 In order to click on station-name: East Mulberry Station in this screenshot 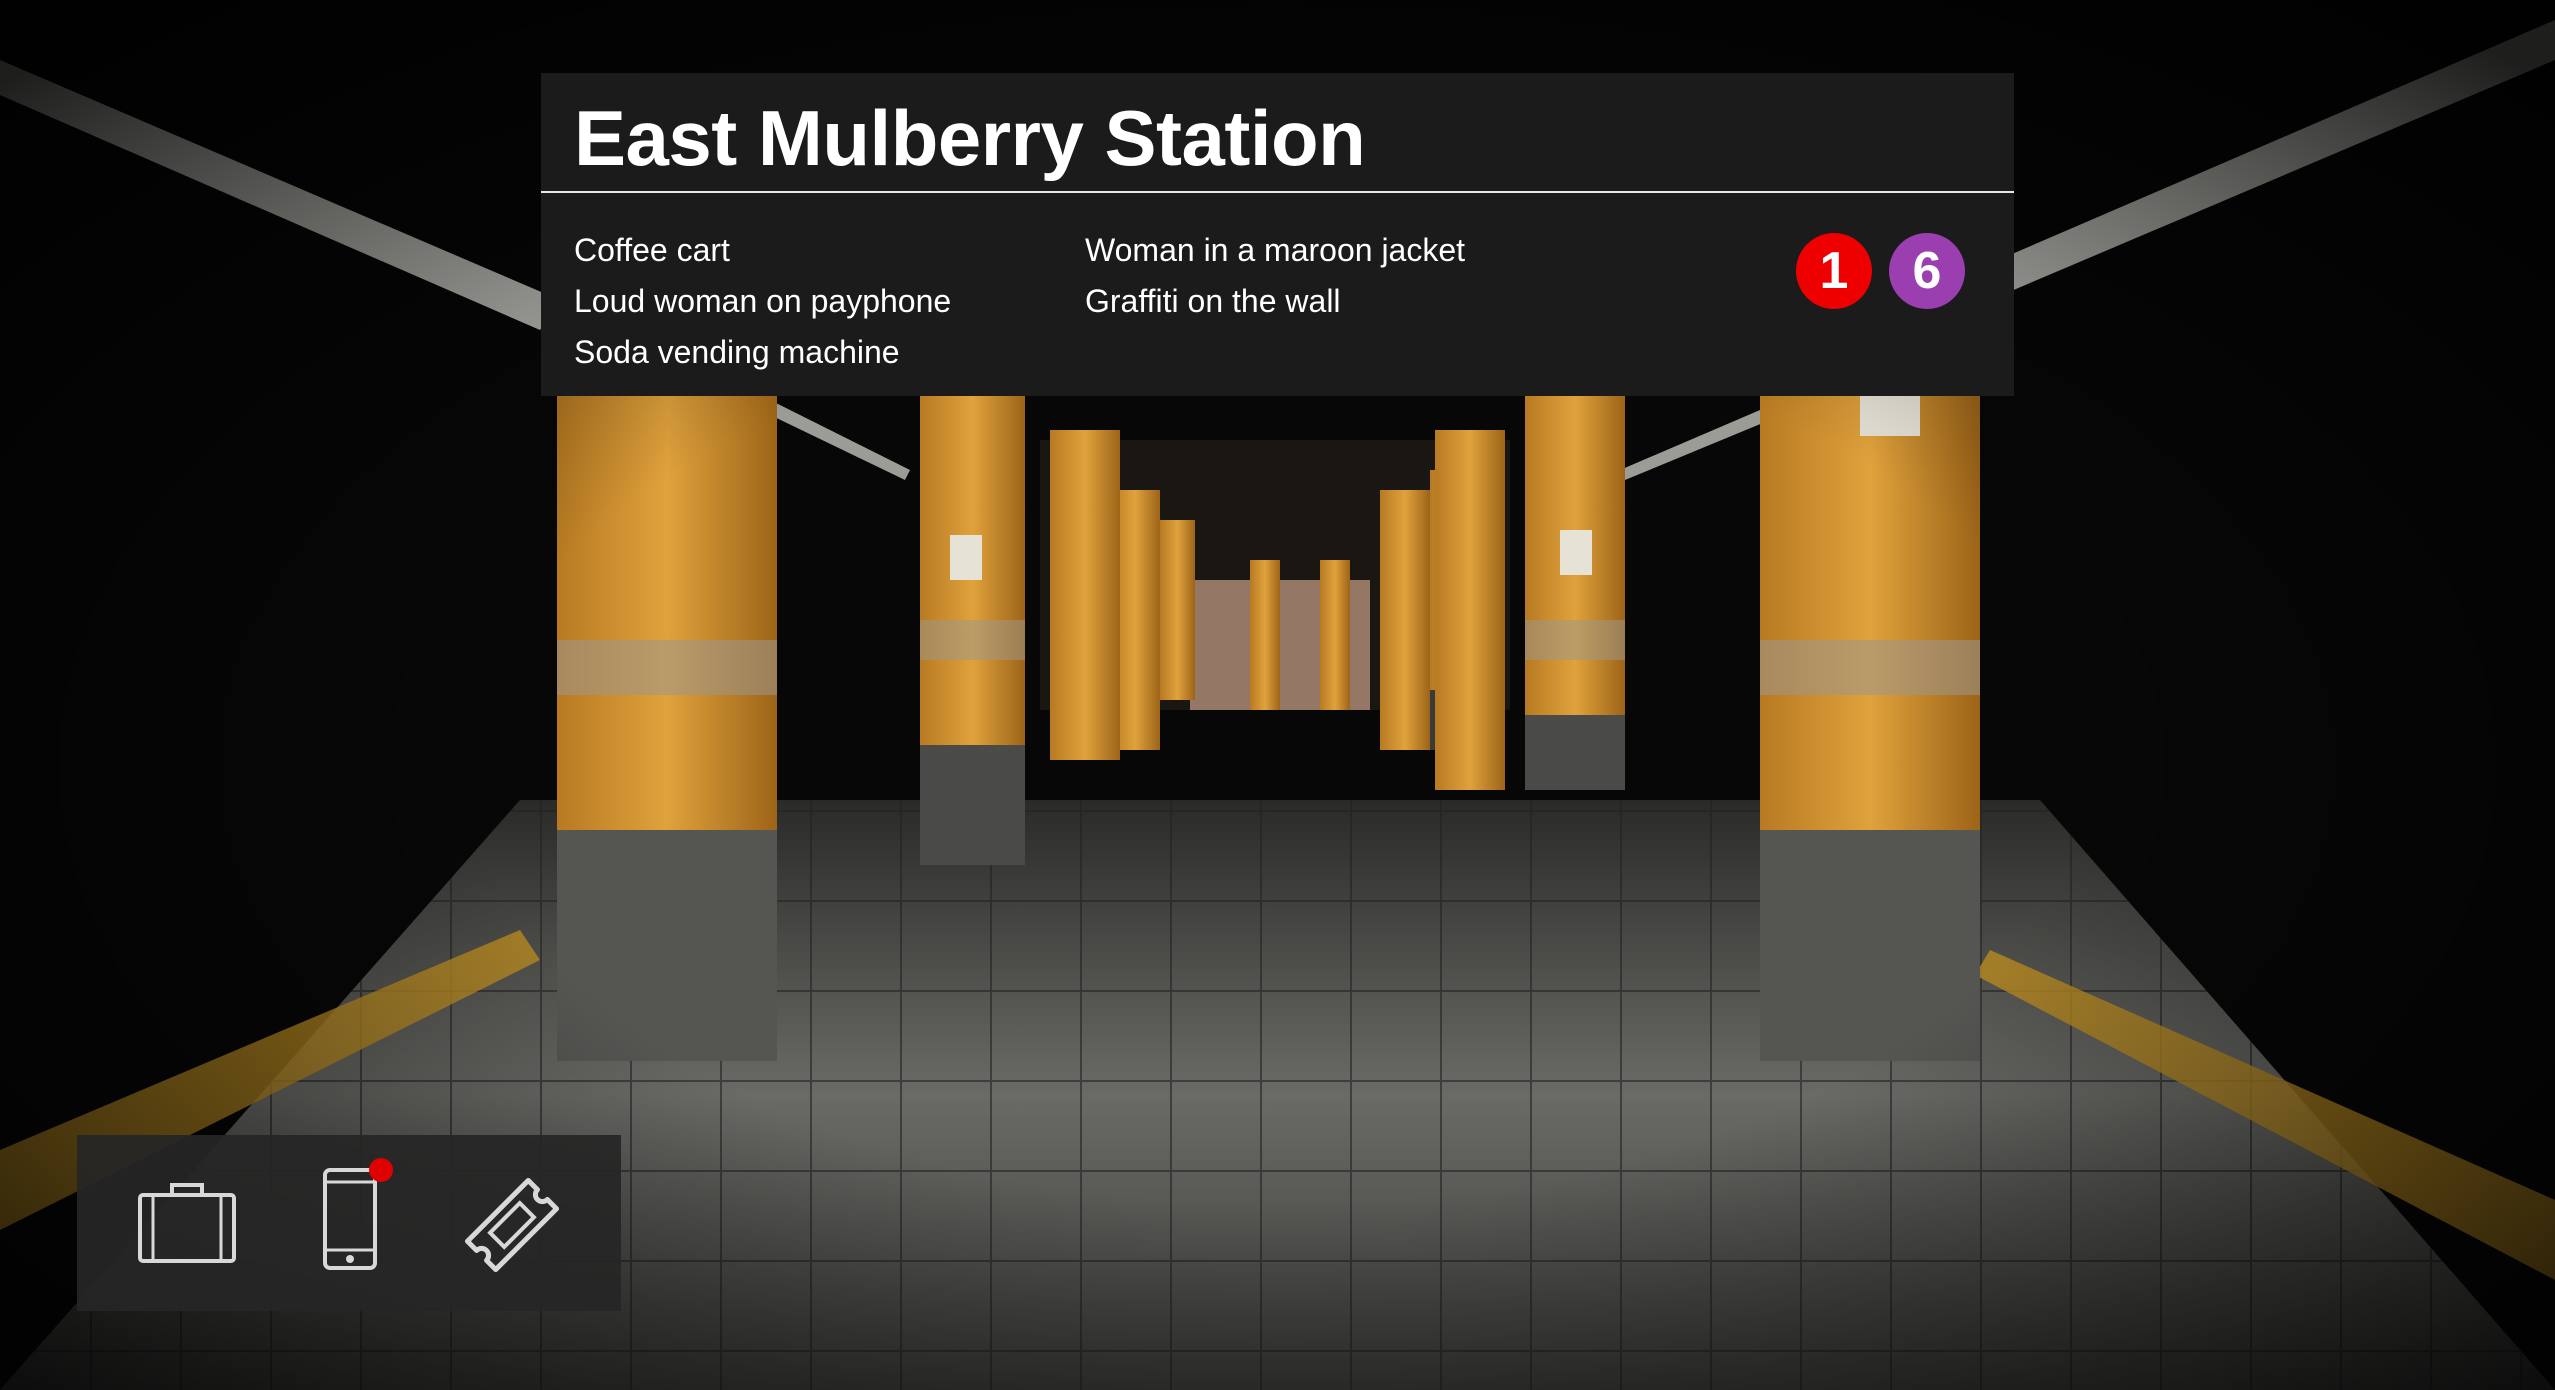, I will do `click(970, 138)`.